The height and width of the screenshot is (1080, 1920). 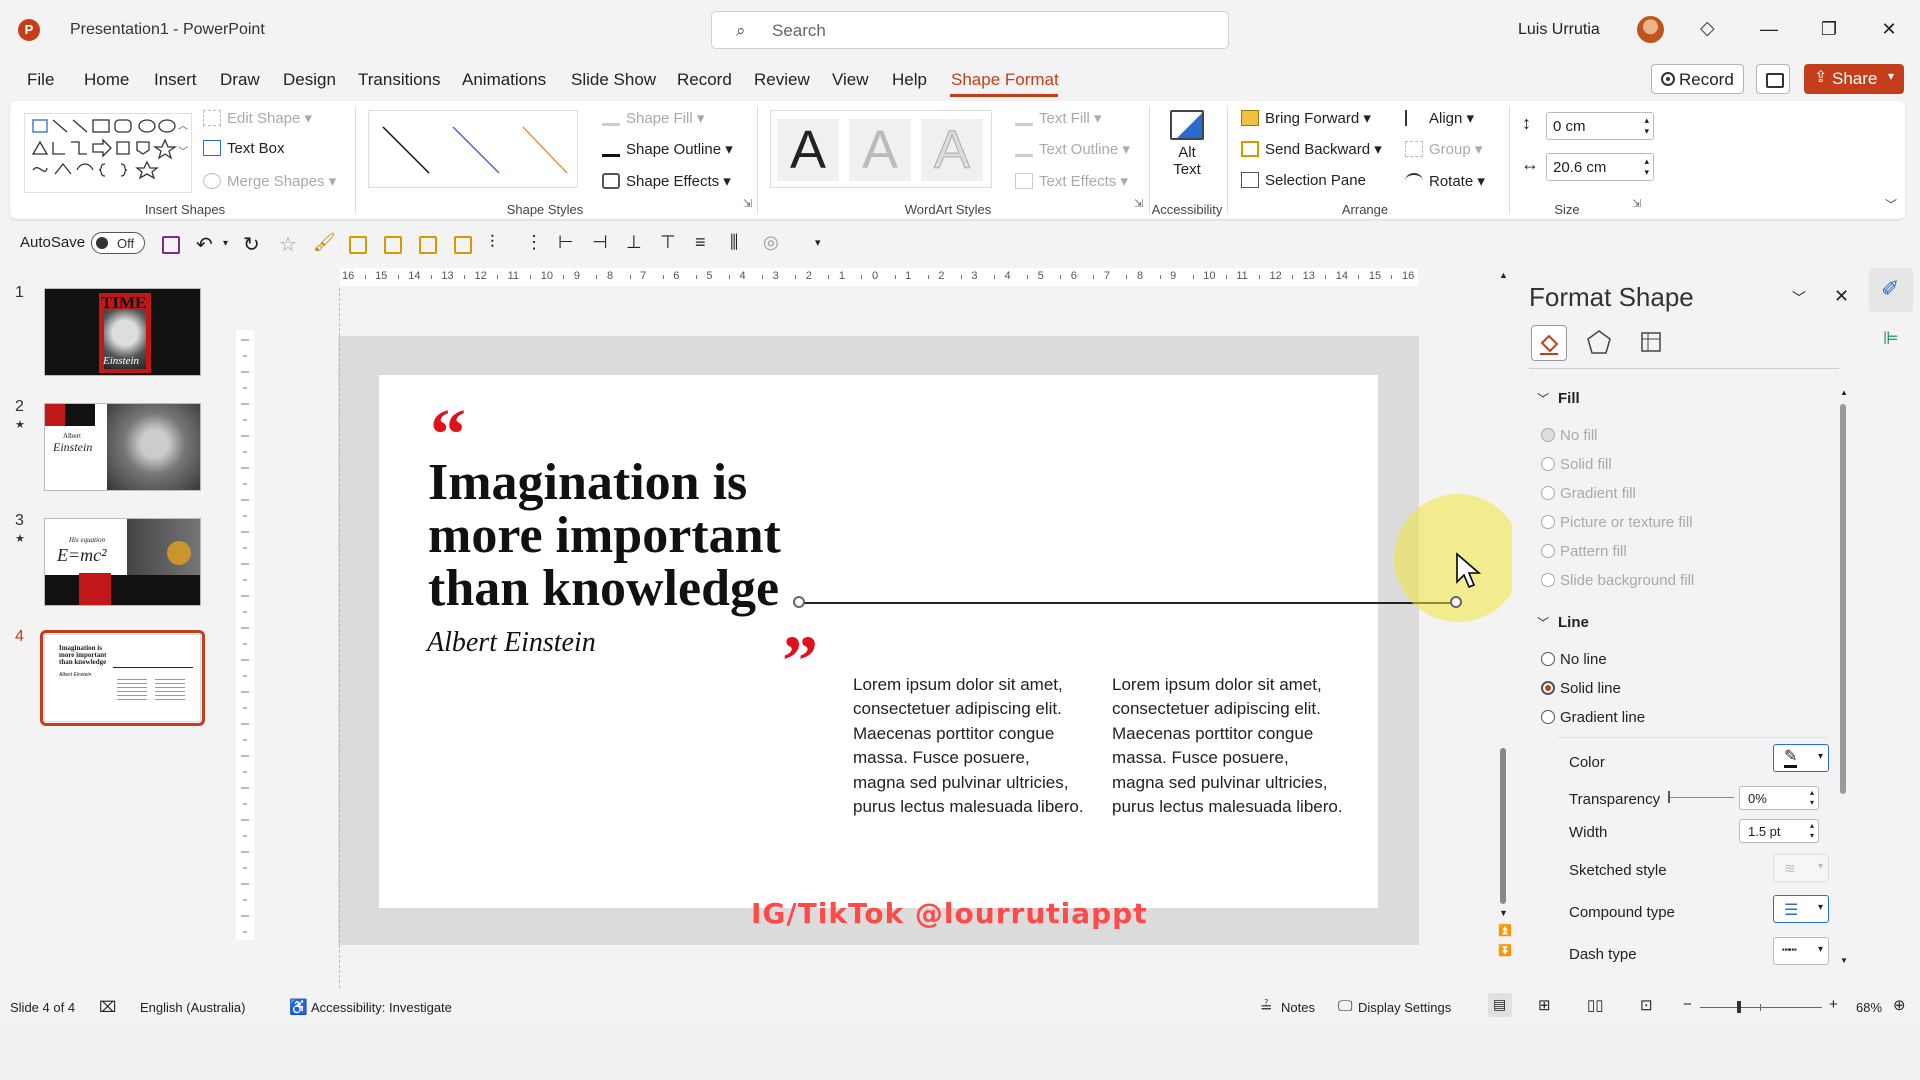 What do you see at coordinates (782, 80) in the screenshot?
I see `tab-review: Review` at bounding box center [782, 80].